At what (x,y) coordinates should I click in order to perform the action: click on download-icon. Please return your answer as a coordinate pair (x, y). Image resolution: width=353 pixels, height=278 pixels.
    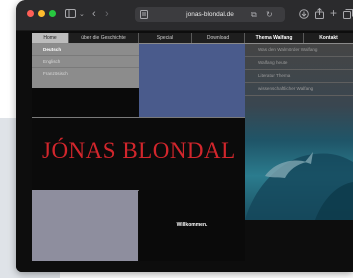
    Looking at the image, I should click on (304, 15).